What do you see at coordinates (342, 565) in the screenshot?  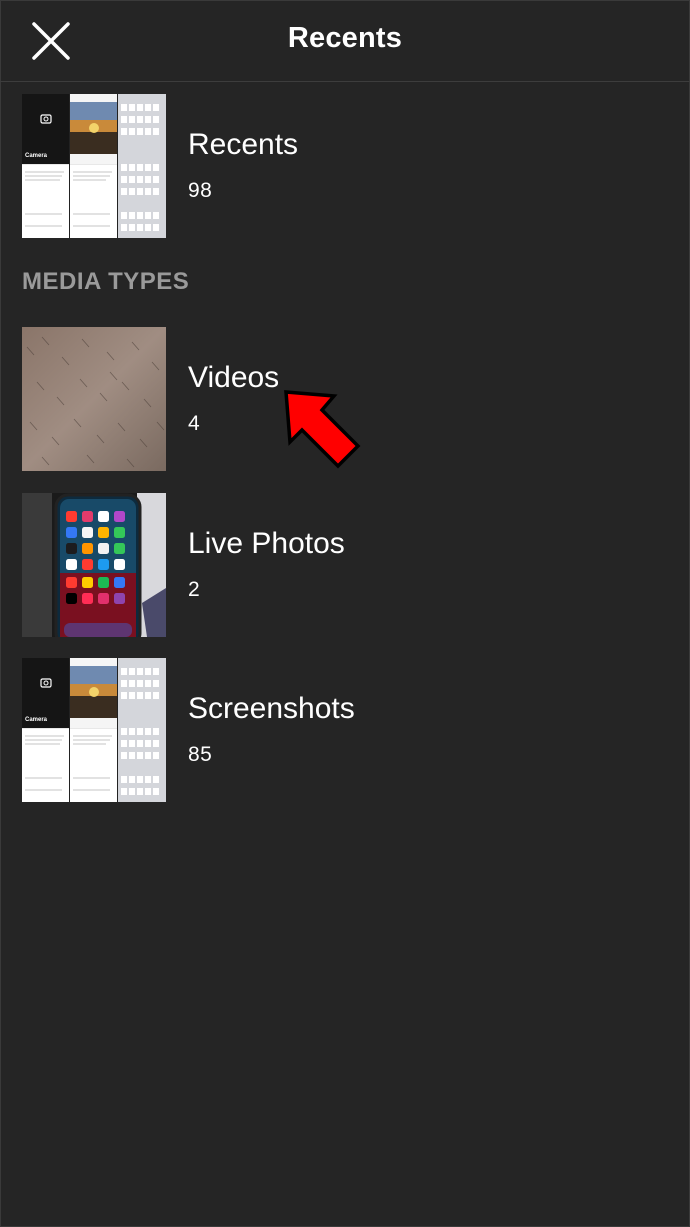 I see `album-row-live-photos: Live Photos 2` at bounding box center [342, 565].